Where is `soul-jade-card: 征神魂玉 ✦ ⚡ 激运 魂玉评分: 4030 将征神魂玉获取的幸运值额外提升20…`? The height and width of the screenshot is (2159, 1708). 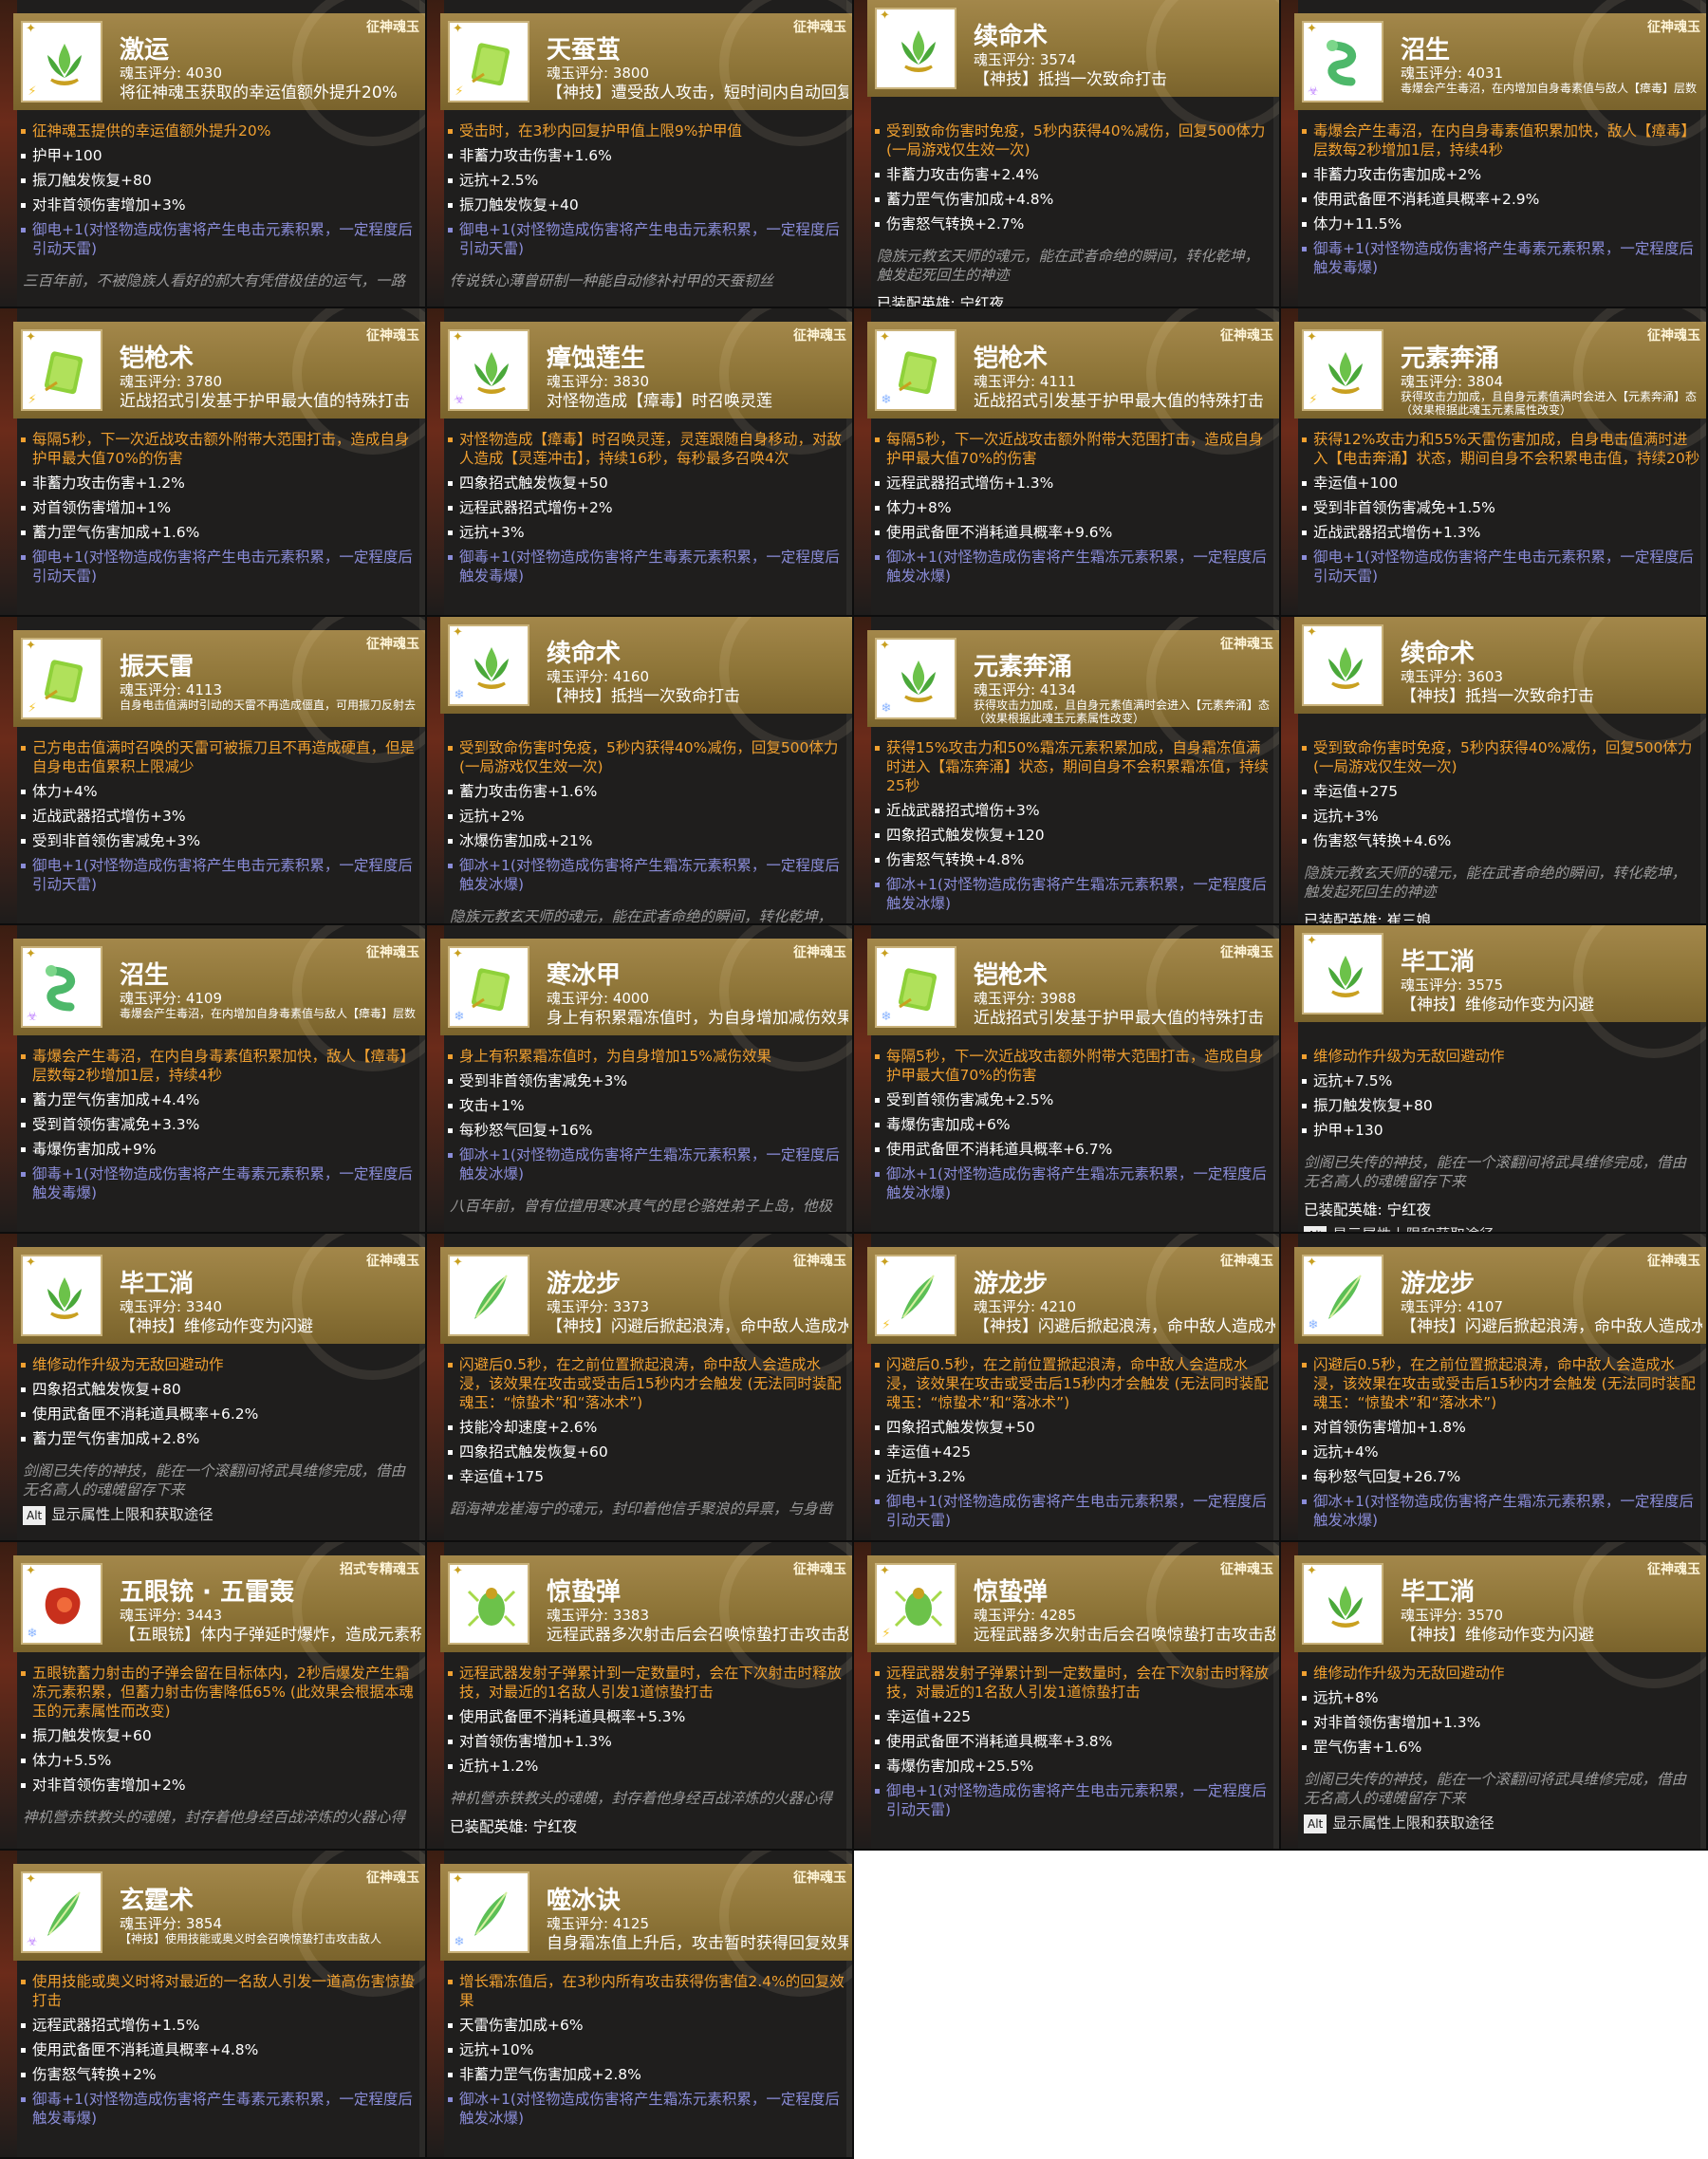
soul-jade-card: 征神魂玉 ✦ ⚡ 激运 魂玉评分: 4030 将征神魂玉获取的幸运值额外提升20… is located at coordinates (213, 154).